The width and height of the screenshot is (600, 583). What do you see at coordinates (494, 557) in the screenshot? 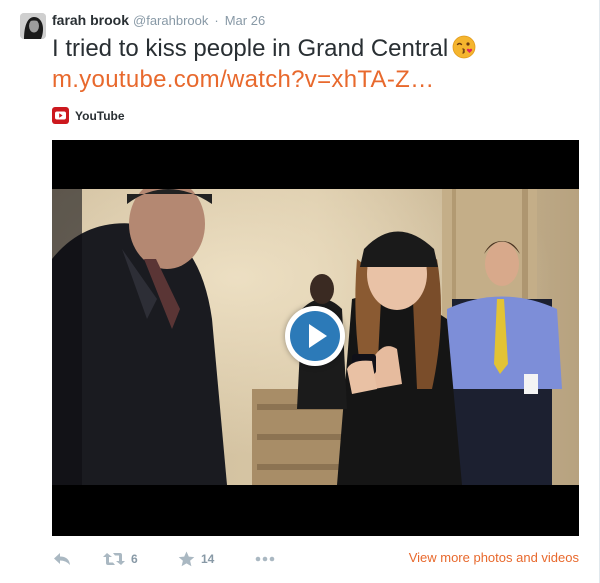
I see `view-more-media-link: View more photos and videos` at bounding box center [494, 557].